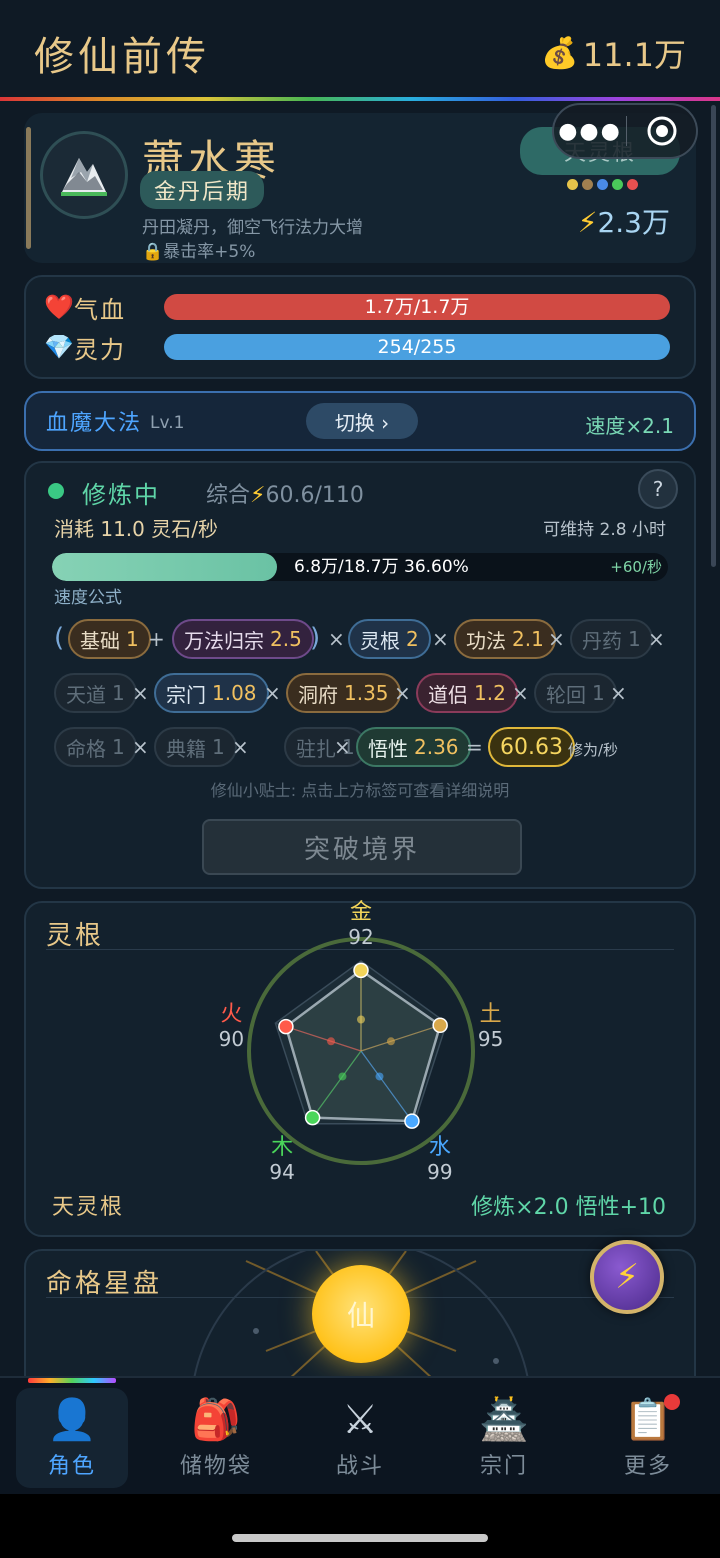 The width and height of the screenshot is (720, 1558). I want to click on realm-badge: 金丹后期, so click(202, 190).